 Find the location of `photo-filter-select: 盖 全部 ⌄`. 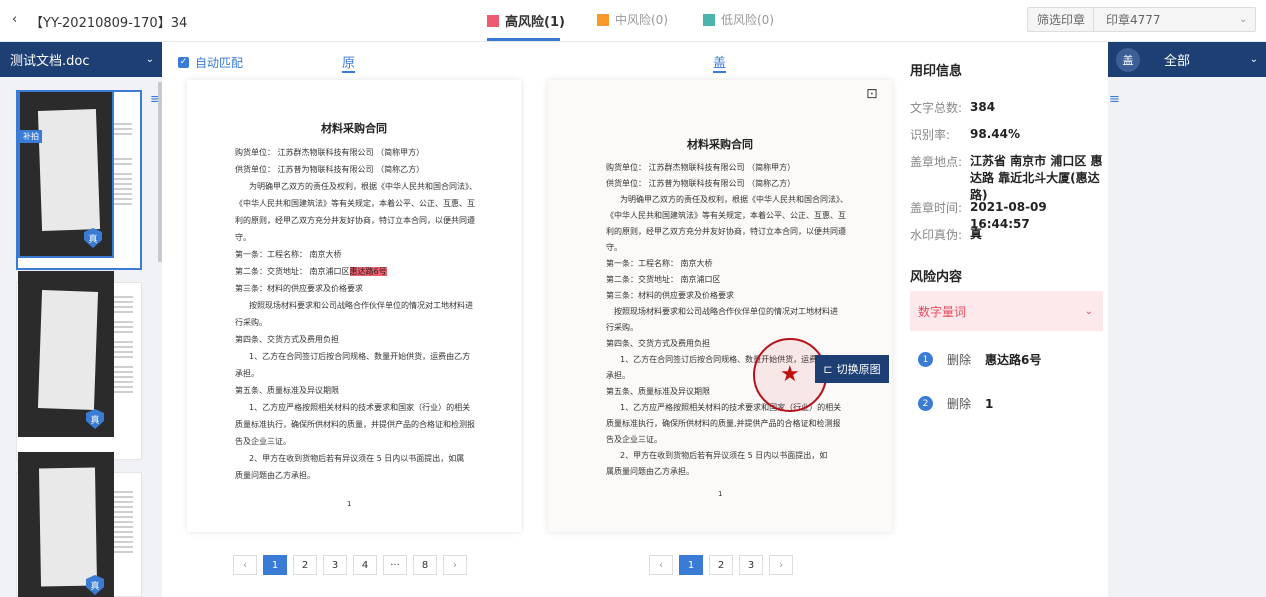

photo-filter-select: 盖 全部 ⌄ is located at coordinates (1187, 59).